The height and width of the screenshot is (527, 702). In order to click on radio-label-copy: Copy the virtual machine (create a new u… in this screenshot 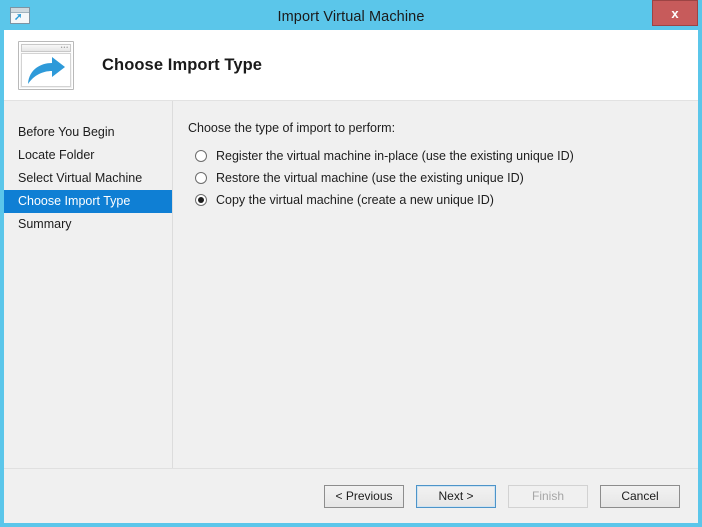, I will do `click(355, 200)`.